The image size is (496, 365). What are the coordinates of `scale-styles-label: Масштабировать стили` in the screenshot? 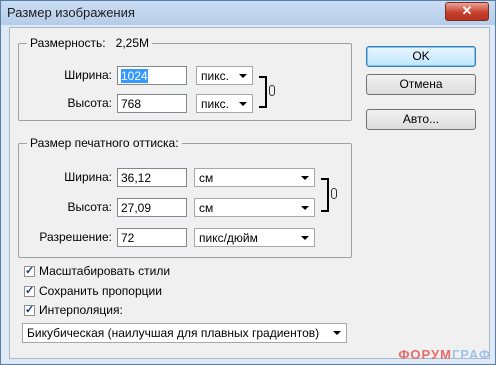 It's located at (104, 271).